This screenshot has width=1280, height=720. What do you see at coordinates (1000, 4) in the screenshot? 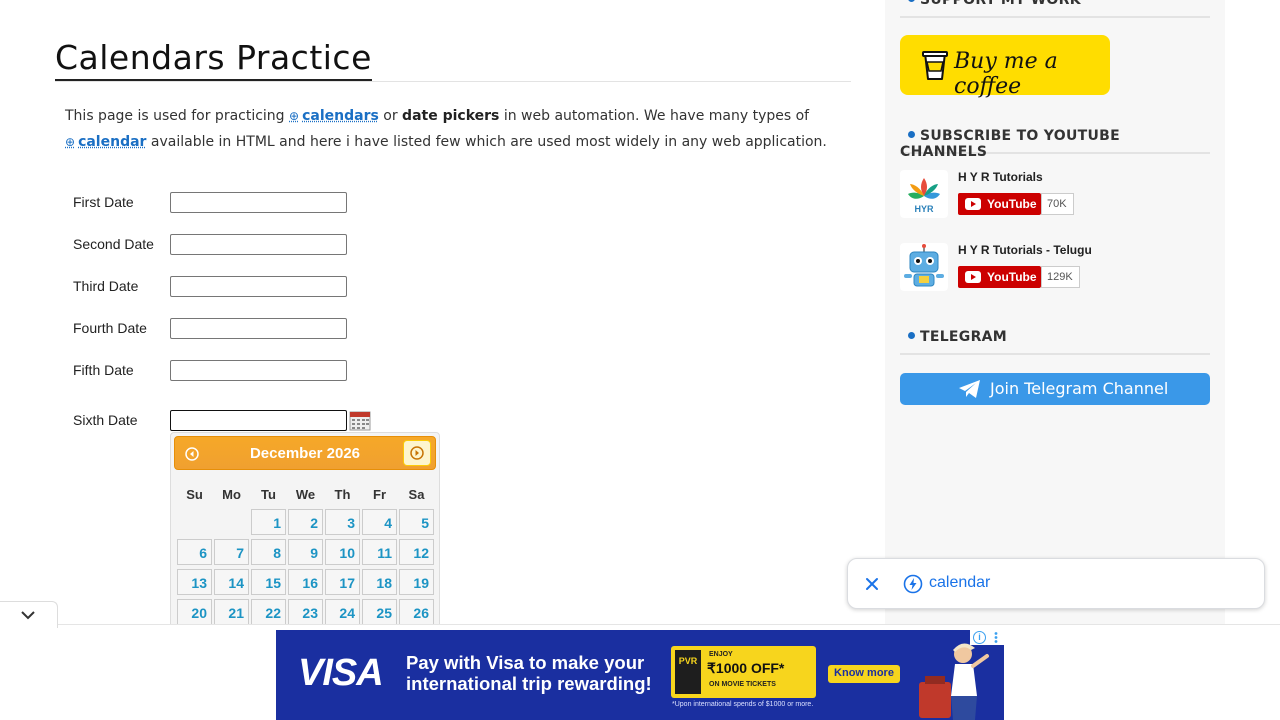
I see `support-title-text: SUPPORT MY WORK` at bounding box center [1000, 4].